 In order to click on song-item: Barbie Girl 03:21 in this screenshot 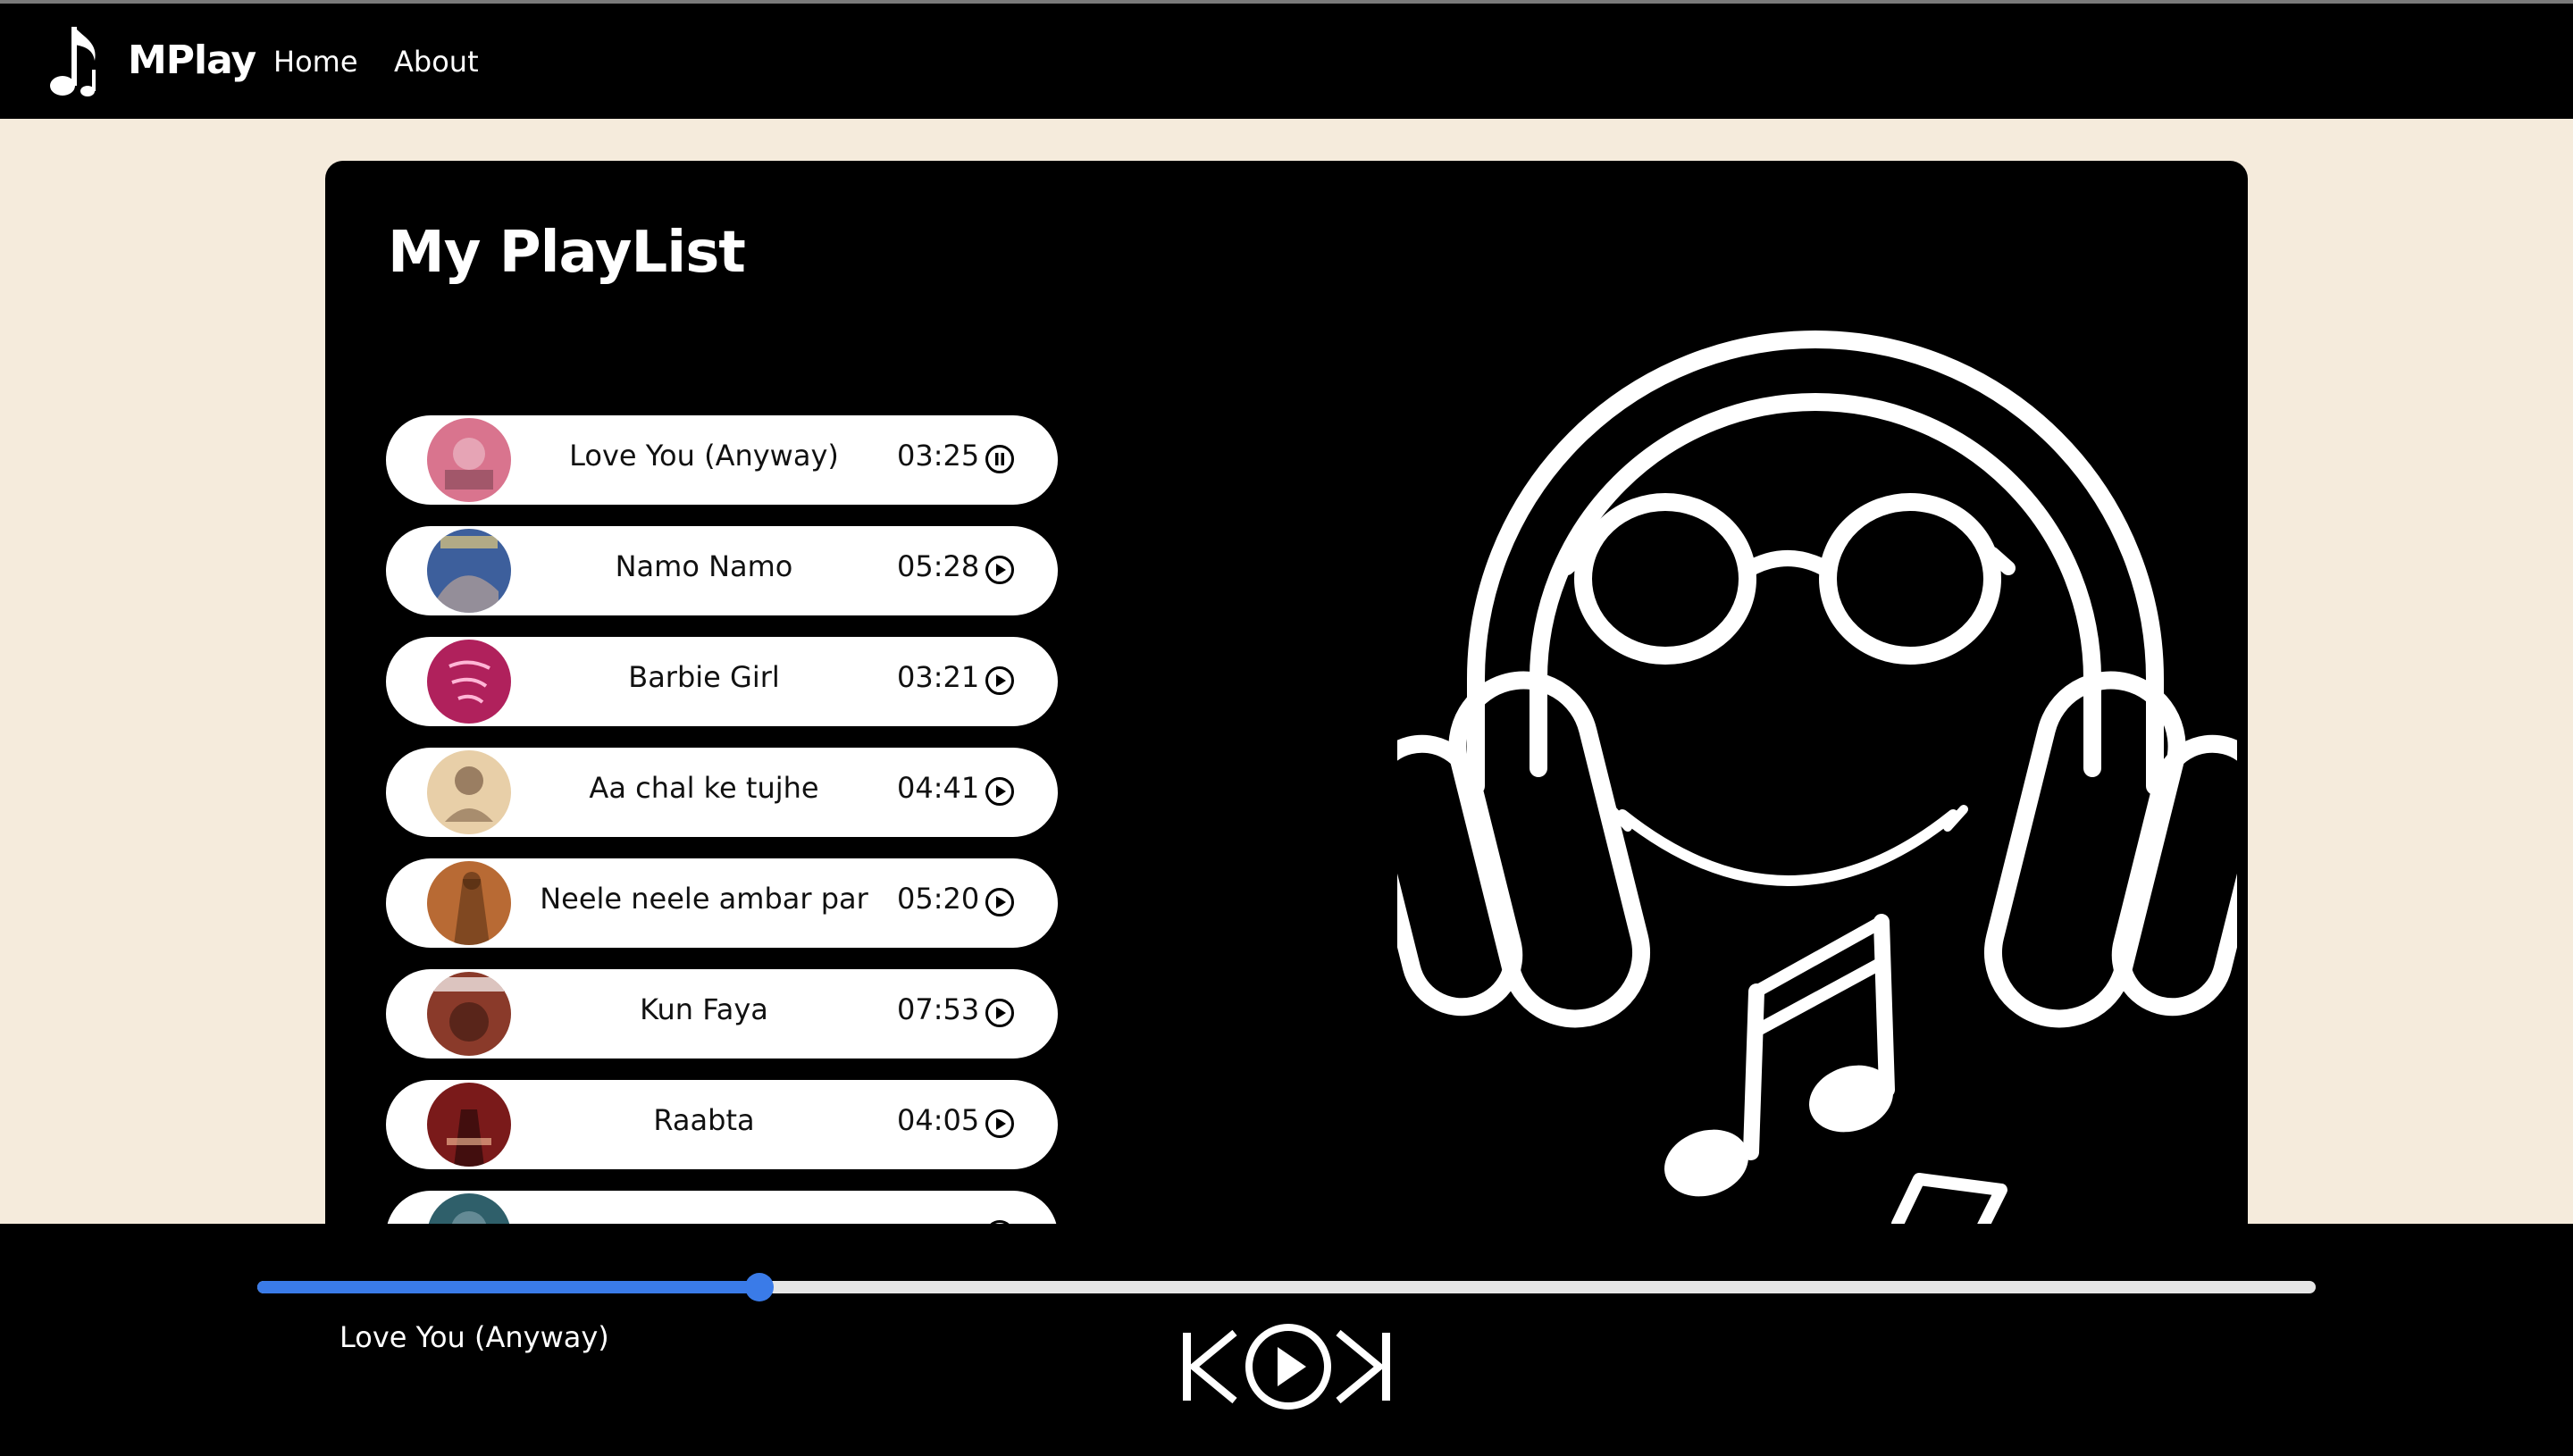, I will do `click(722, 681)`.